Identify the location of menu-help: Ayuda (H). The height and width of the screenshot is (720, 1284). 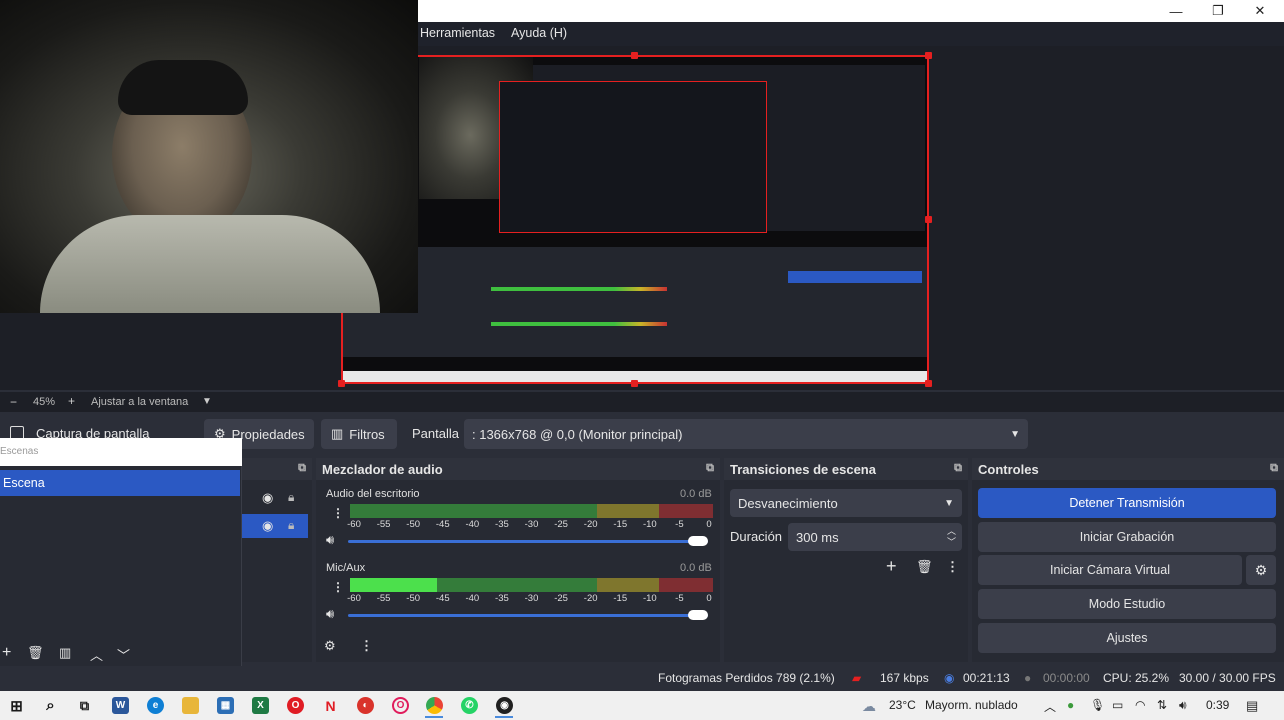
(539, 33).